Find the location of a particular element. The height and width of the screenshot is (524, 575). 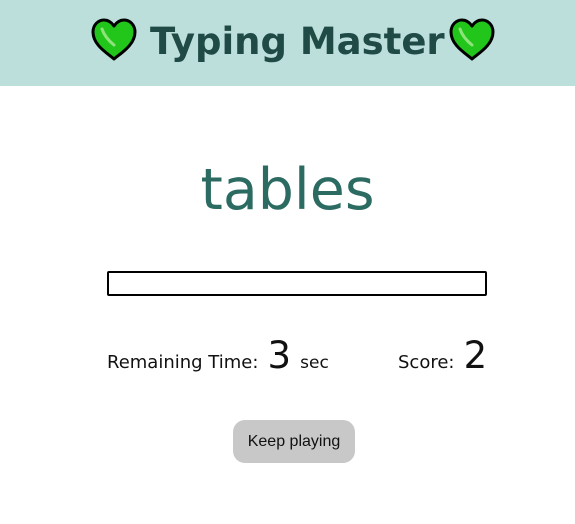

current-word: tables is located at coordinates (287, 190).